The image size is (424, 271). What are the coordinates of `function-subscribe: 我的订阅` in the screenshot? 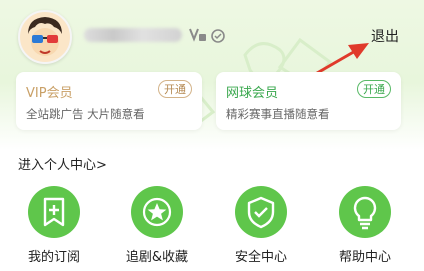 It's located at (54, 225).